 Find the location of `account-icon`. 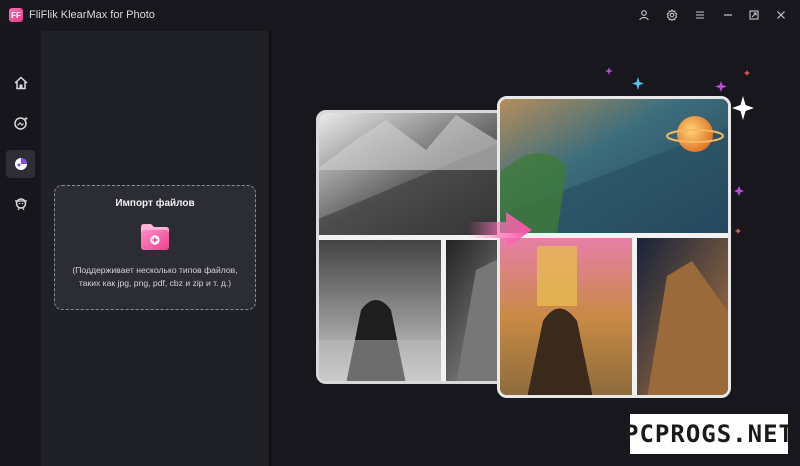

account-icon is located at coordinates (644, 15).